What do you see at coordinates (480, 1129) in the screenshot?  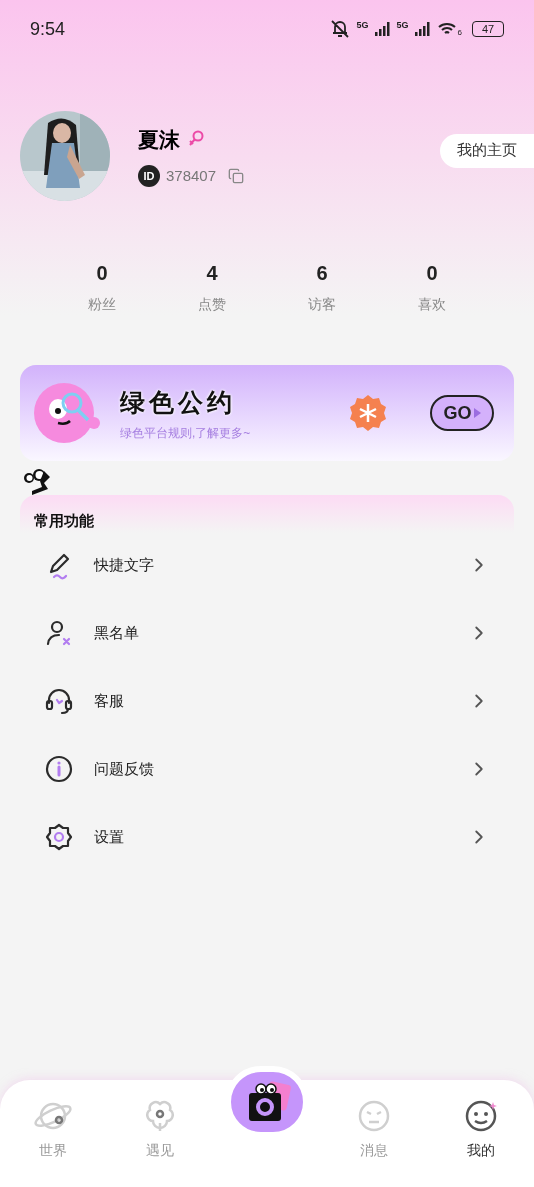 I see `tab-item: 我的` at bounding box center [480, 1129].